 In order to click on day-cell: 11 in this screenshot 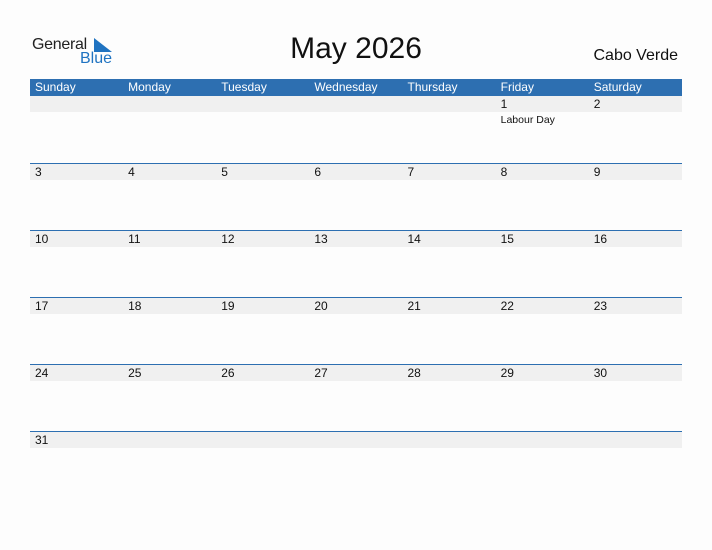, I will do `click(170, 264)`.